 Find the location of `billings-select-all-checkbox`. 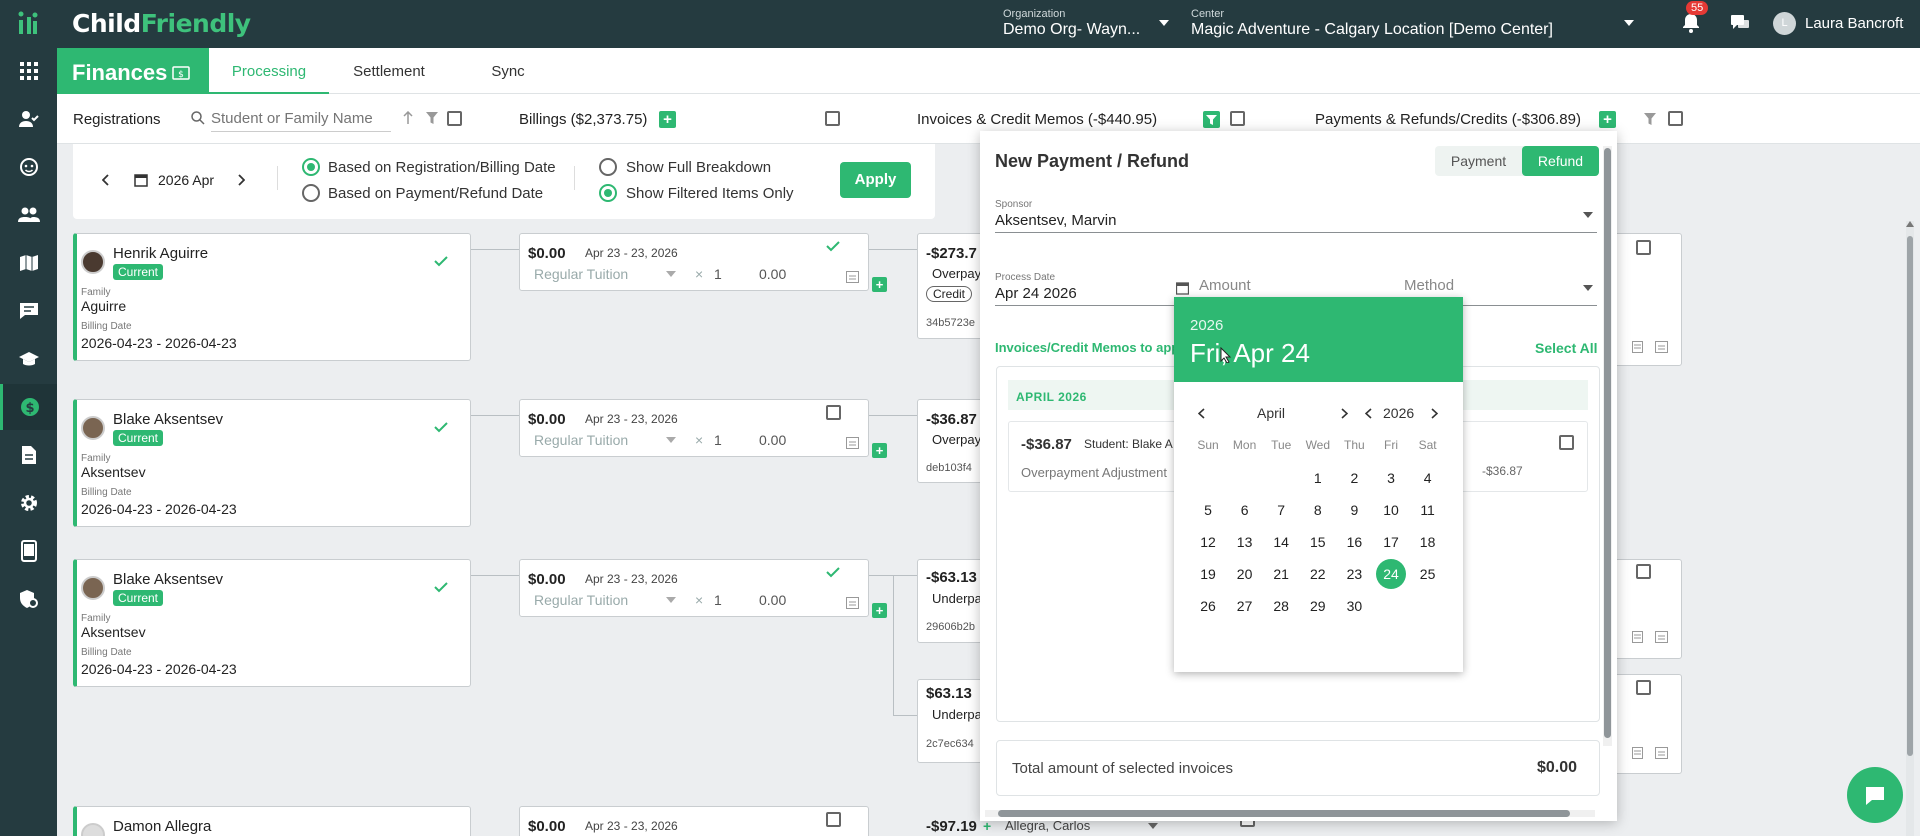

billings-select-all-checkbox is located at coordinates (832, 118).